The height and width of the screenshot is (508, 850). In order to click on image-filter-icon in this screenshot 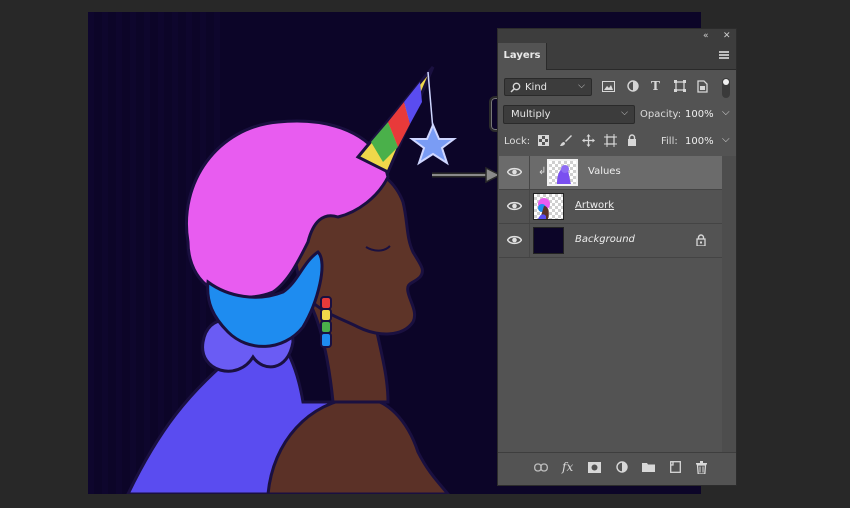, I will do `click(608, 86)`.